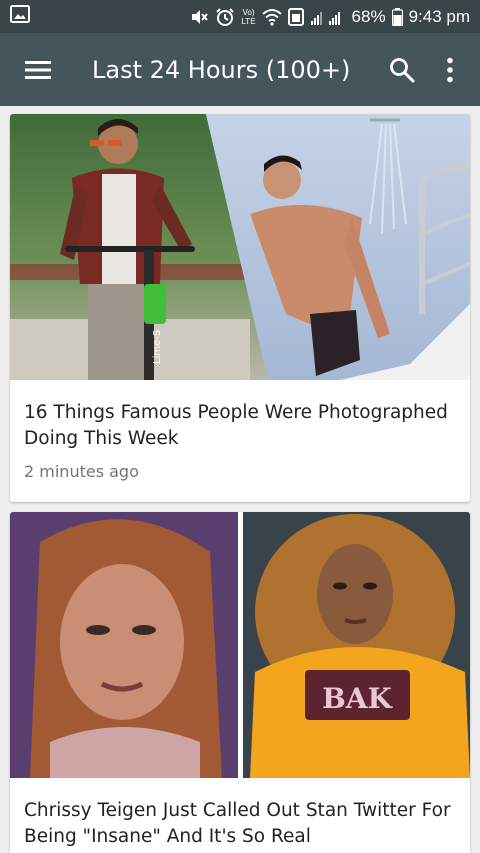 The width and height of the screenshot is (480, 853). I want to click on menu-button, so click(38, 70).